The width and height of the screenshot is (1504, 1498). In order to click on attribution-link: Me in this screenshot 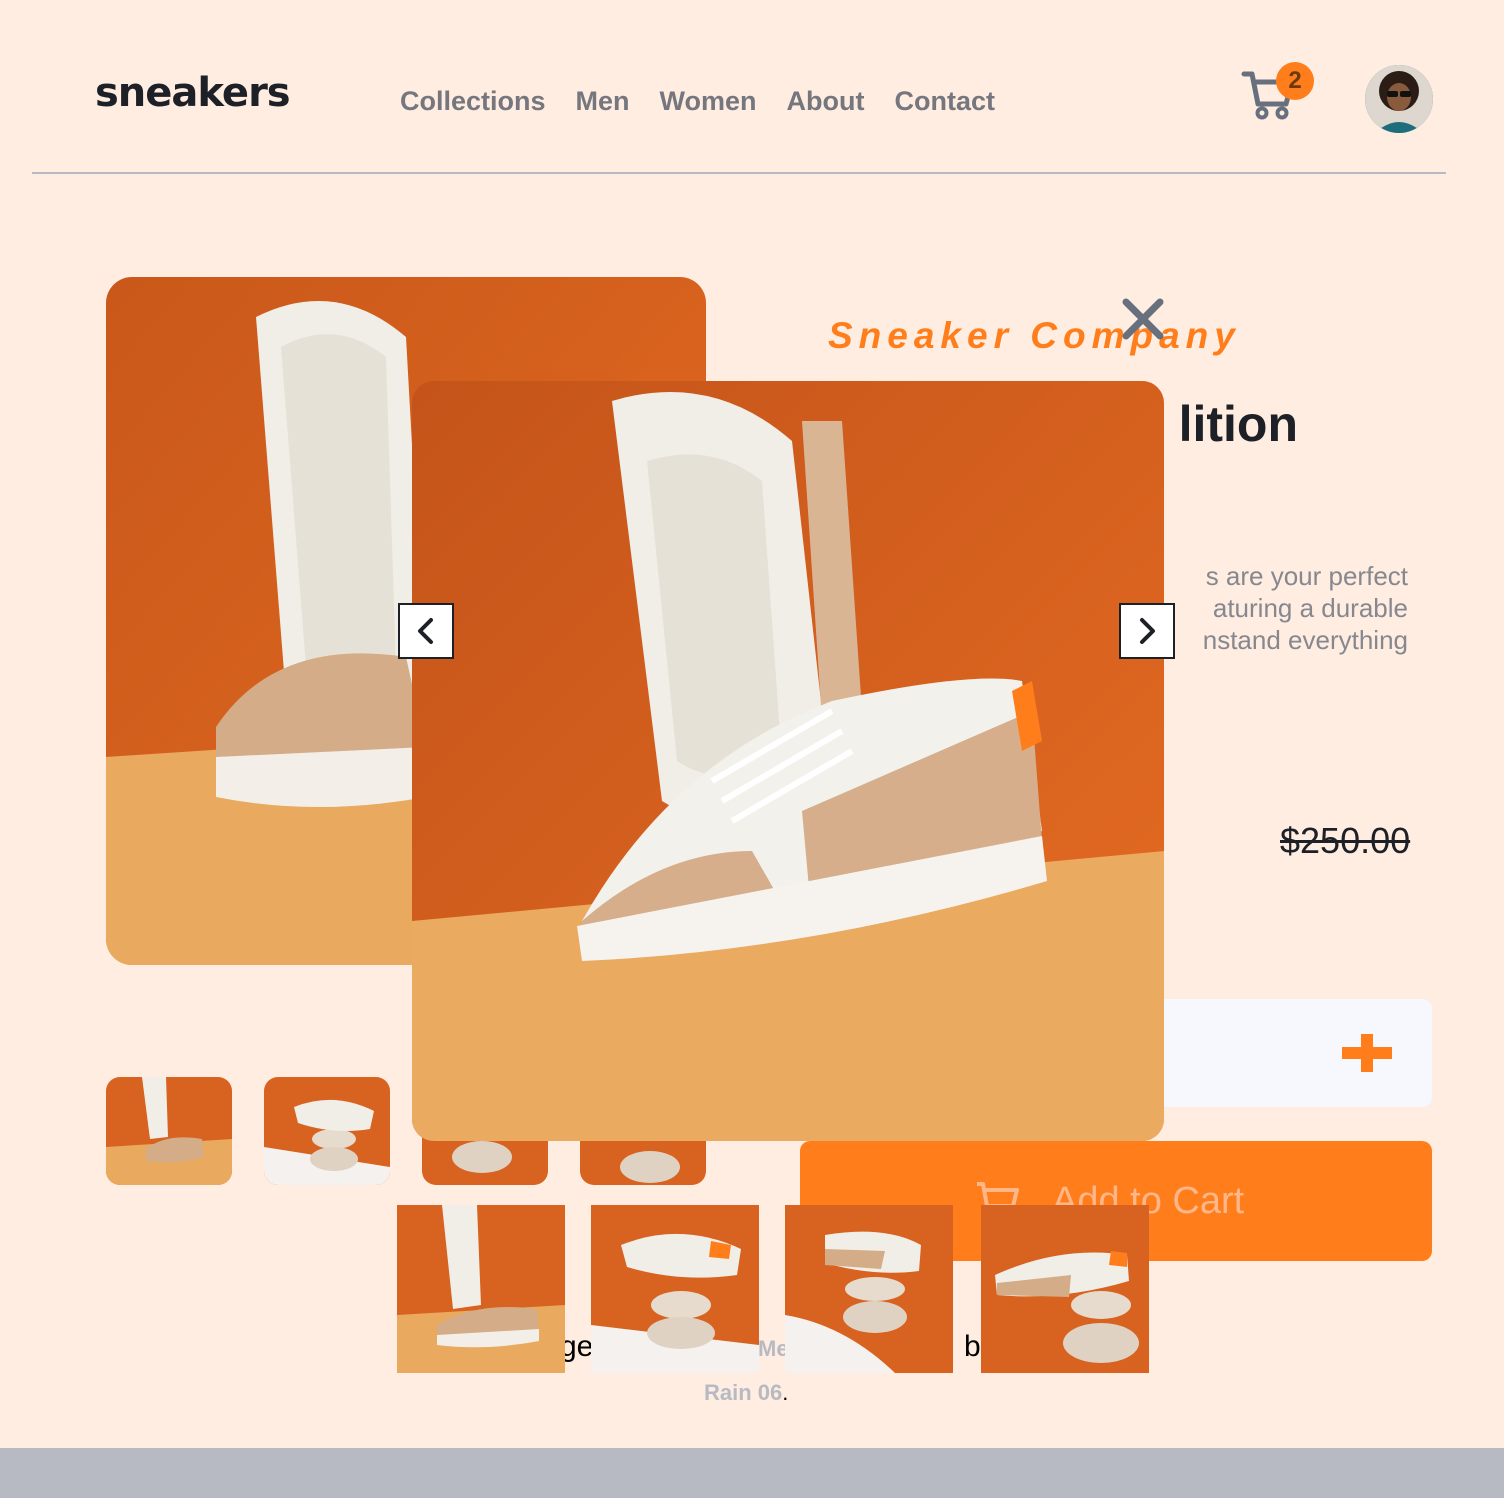, I will do `click(773, 1349)`.